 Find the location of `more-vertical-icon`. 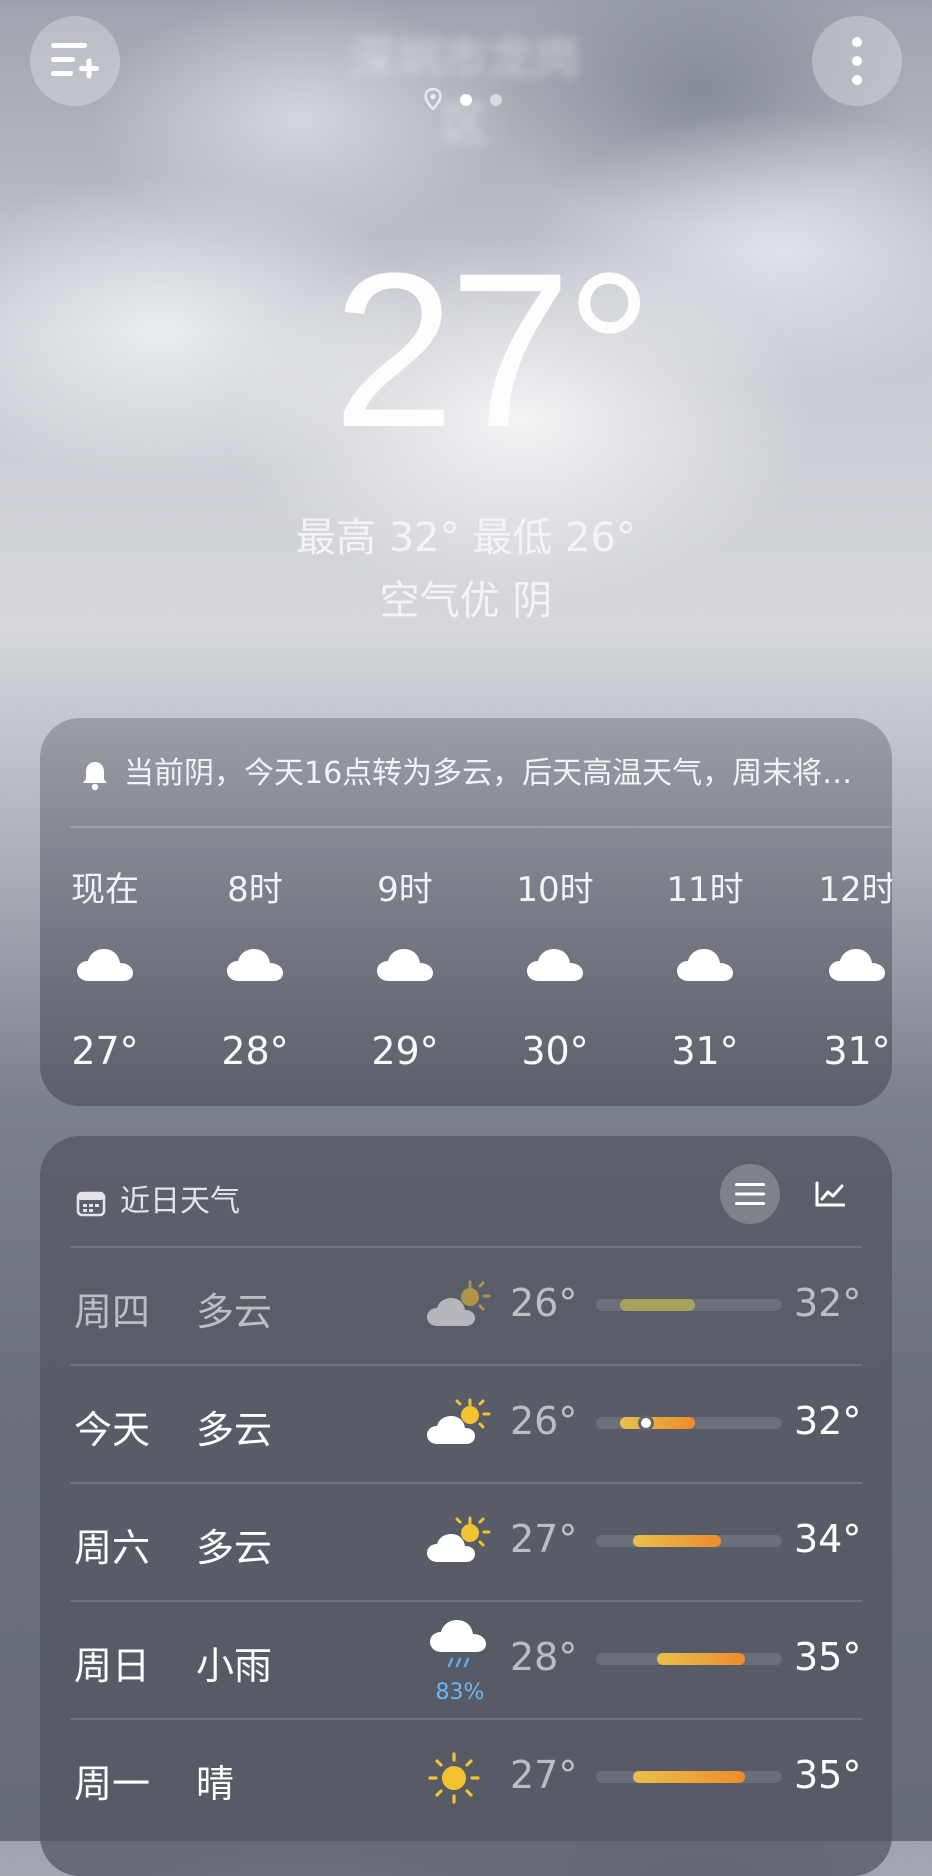

more-vertical-icon is located at coordinates (857, 61).